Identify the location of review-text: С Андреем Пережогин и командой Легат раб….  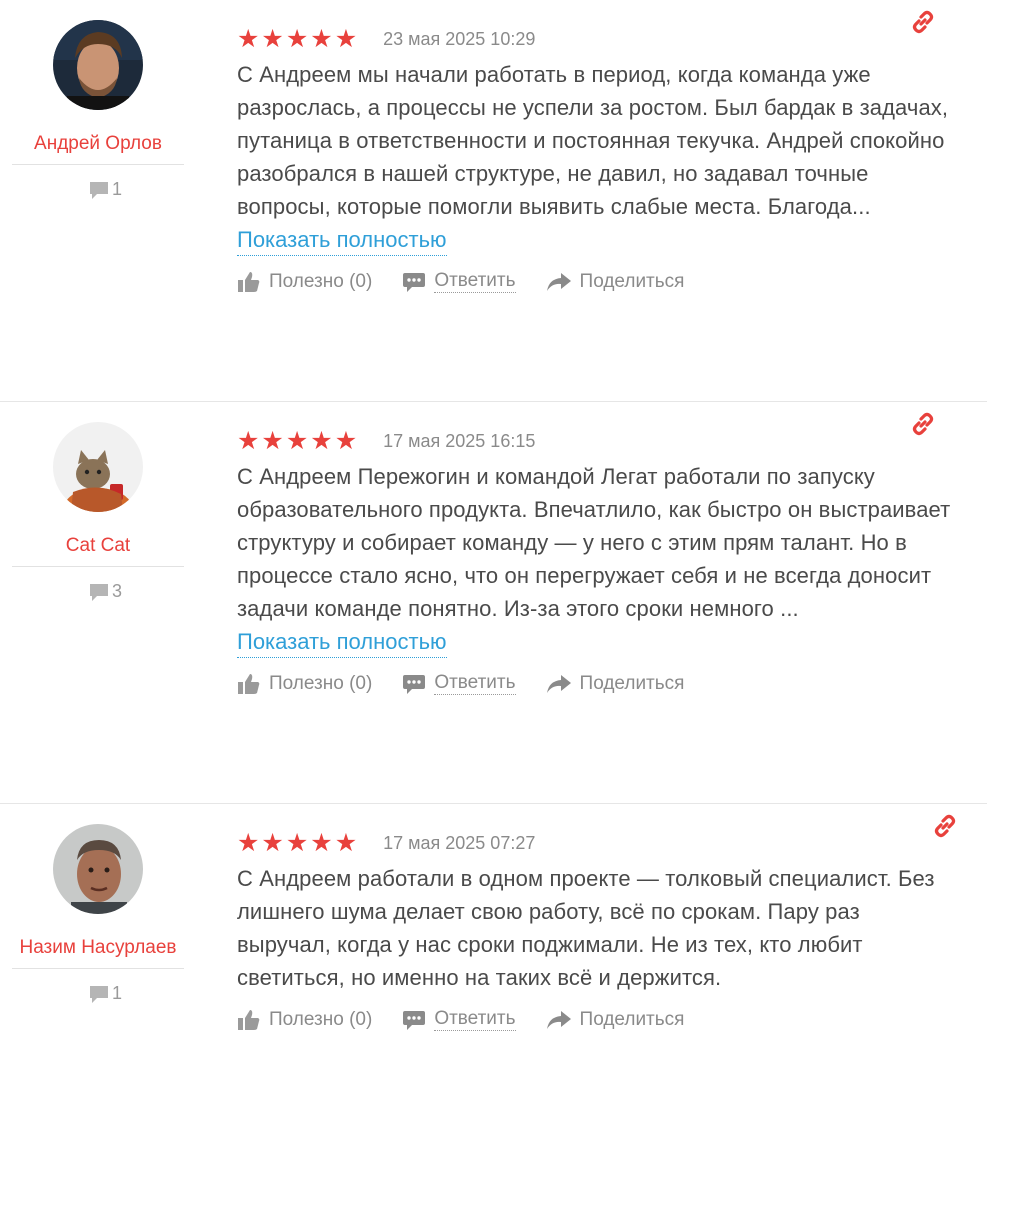
(594, 542).